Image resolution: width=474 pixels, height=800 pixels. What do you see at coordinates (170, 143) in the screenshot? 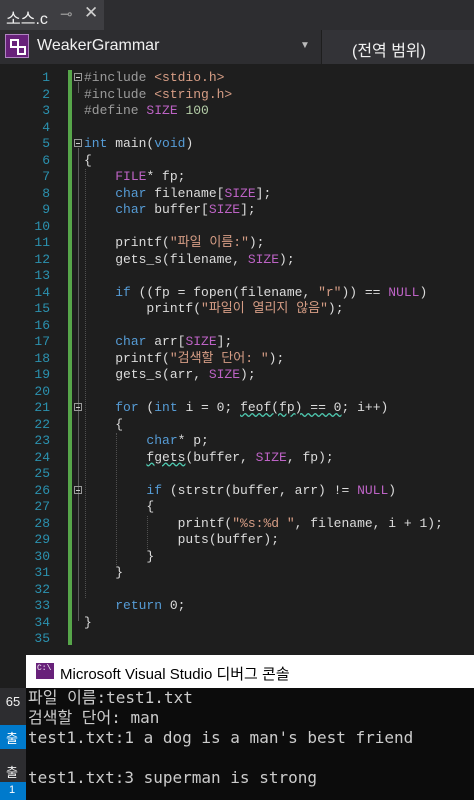
I see `code-token: void` at bounding box center [170, 143].